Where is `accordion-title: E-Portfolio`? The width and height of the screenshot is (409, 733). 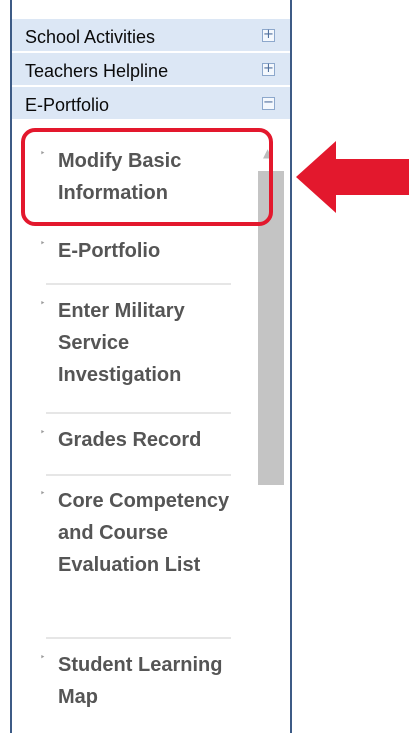
accordion-title: E-Portfolio is located at coordinates (67, 105).